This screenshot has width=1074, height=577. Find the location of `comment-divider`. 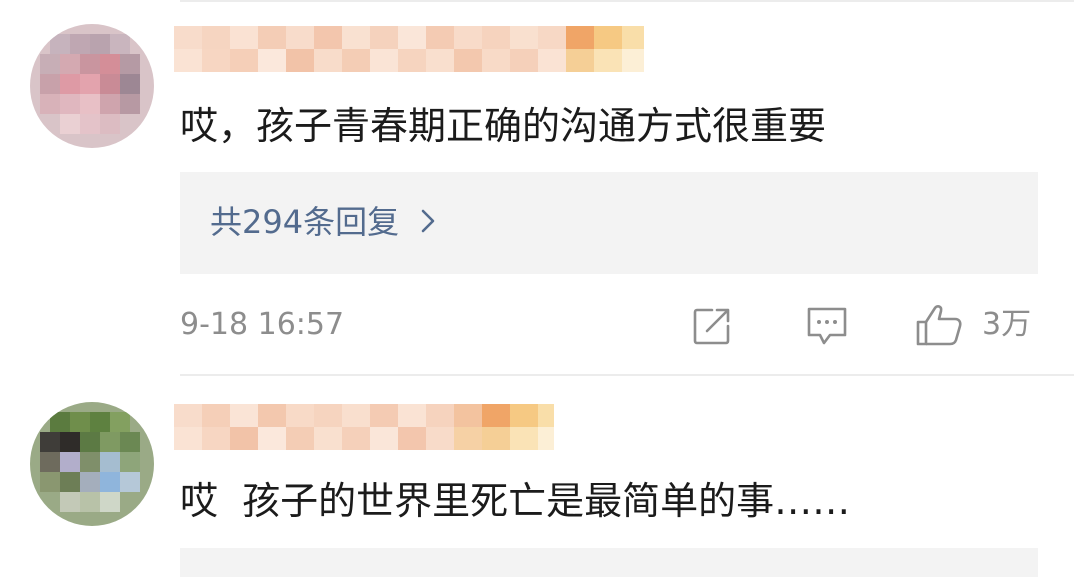

comment-divider is located at coordinates (627, 375).